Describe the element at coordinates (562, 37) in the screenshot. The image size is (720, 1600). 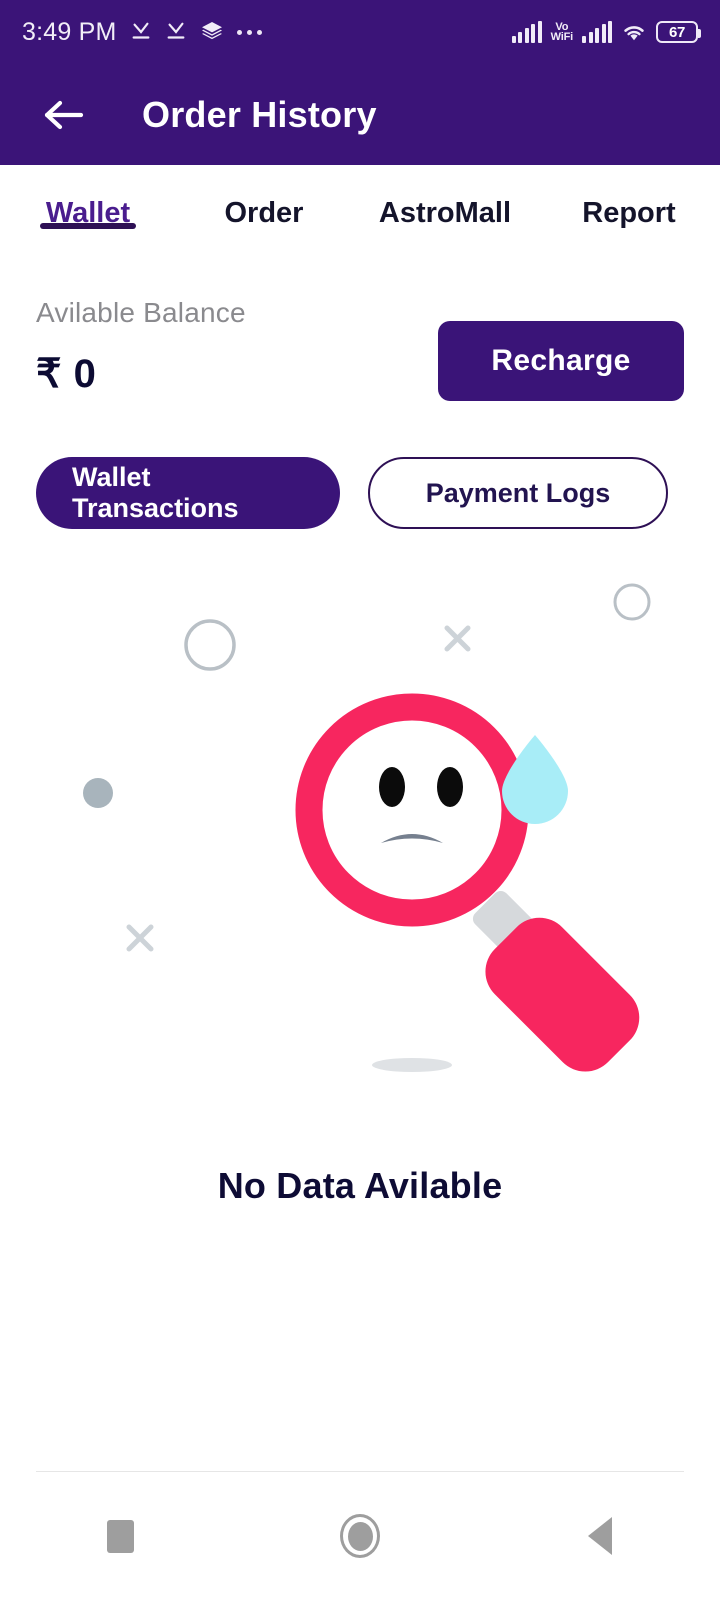
I see `vowifi-line2: WiFi` at that location.